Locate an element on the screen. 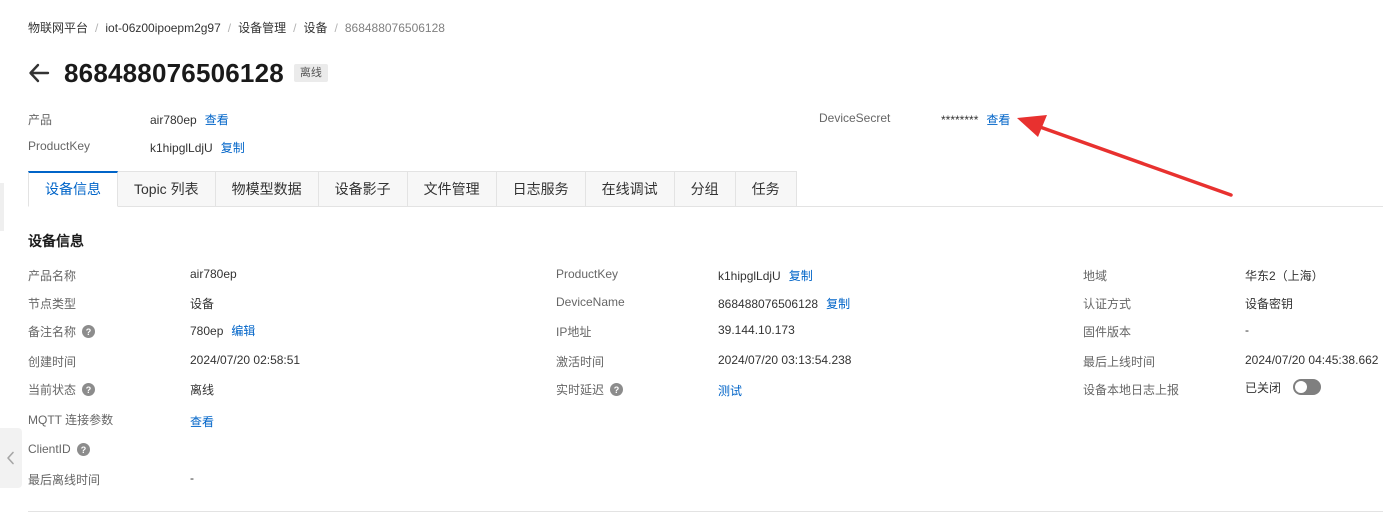 This screenshot has width=1383, height=523. copy-productkey-link: 复制 is located at coordinates (233, 147).